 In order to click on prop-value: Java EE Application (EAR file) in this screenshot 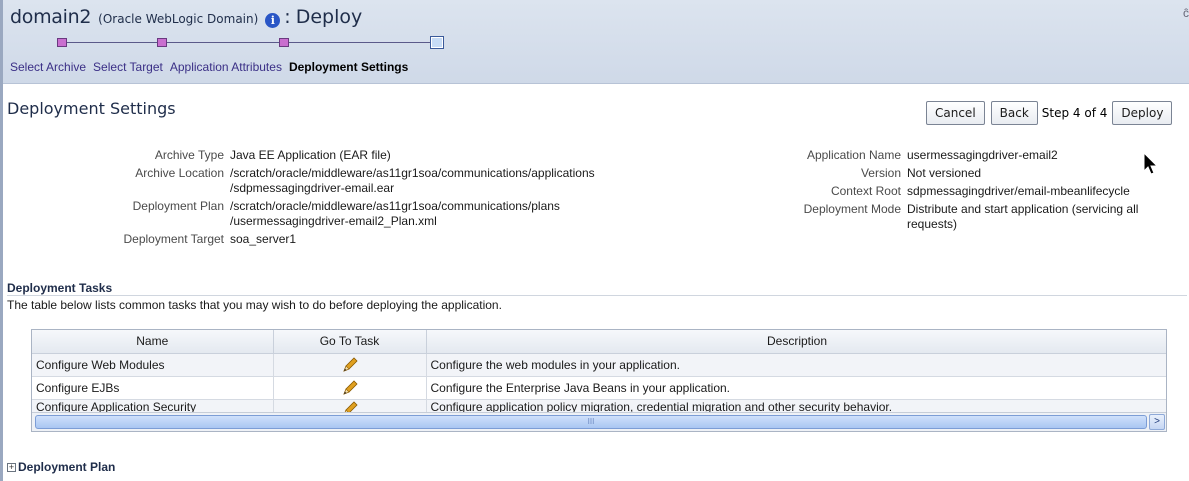, I will do `click(310, 155)`.